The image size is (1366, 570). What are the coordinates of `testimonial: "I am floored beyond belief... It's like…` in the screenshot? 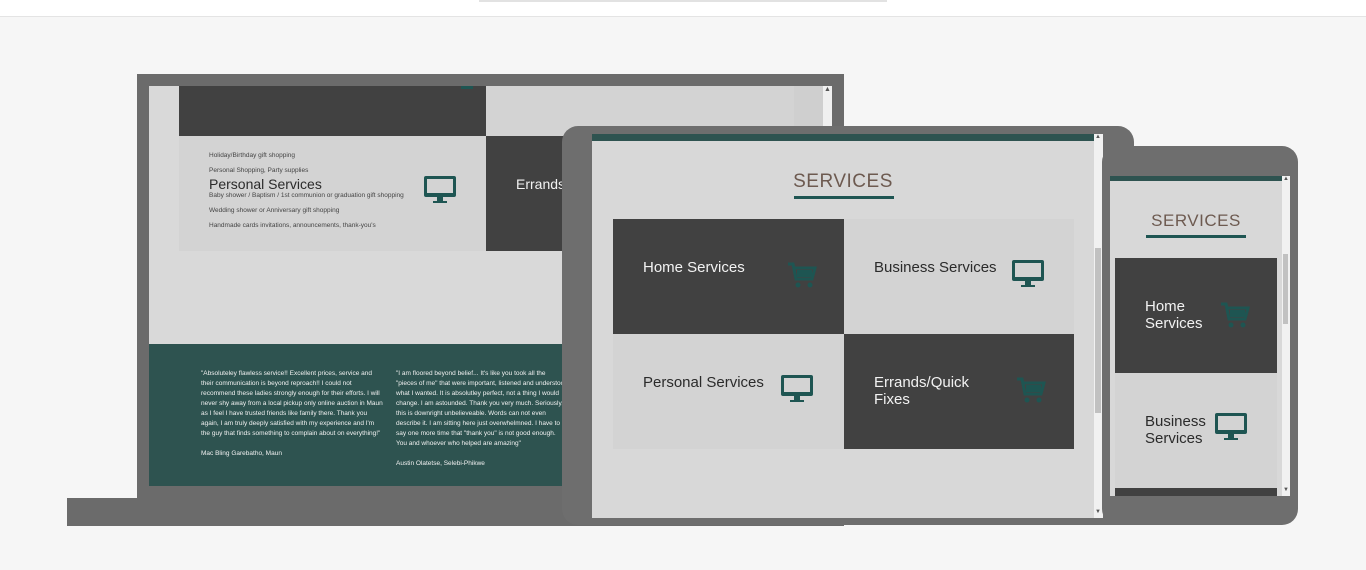 It's located at (482, 419).